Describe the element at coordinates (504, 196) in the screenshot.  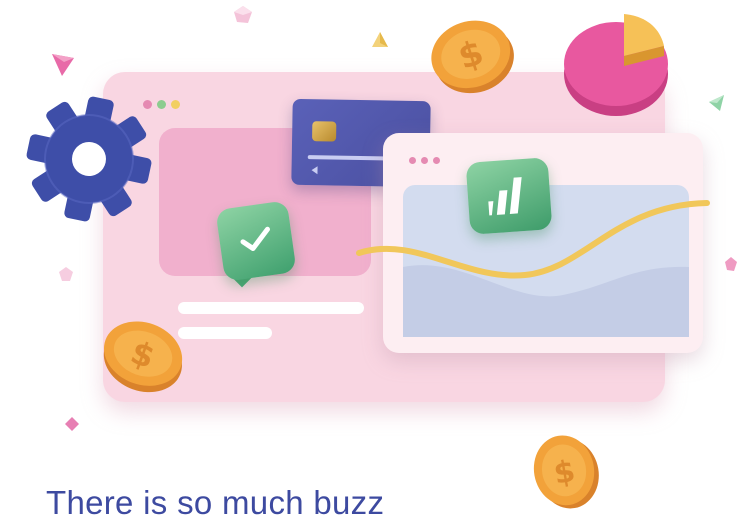
I see `bar-chart-icon` at that location.